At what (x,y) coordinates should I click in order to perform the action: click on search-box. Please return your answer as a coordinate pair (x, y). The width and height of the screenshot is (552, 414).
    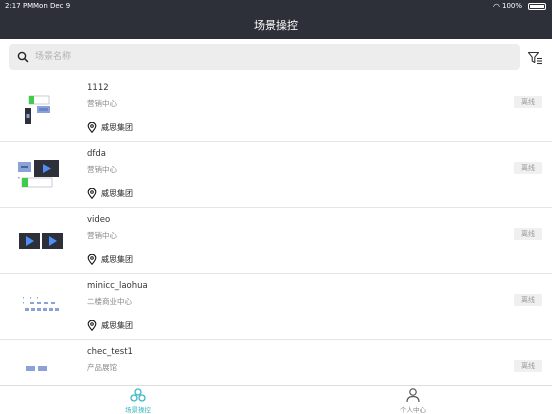
    Looking at the image, I should click on (264, 57).